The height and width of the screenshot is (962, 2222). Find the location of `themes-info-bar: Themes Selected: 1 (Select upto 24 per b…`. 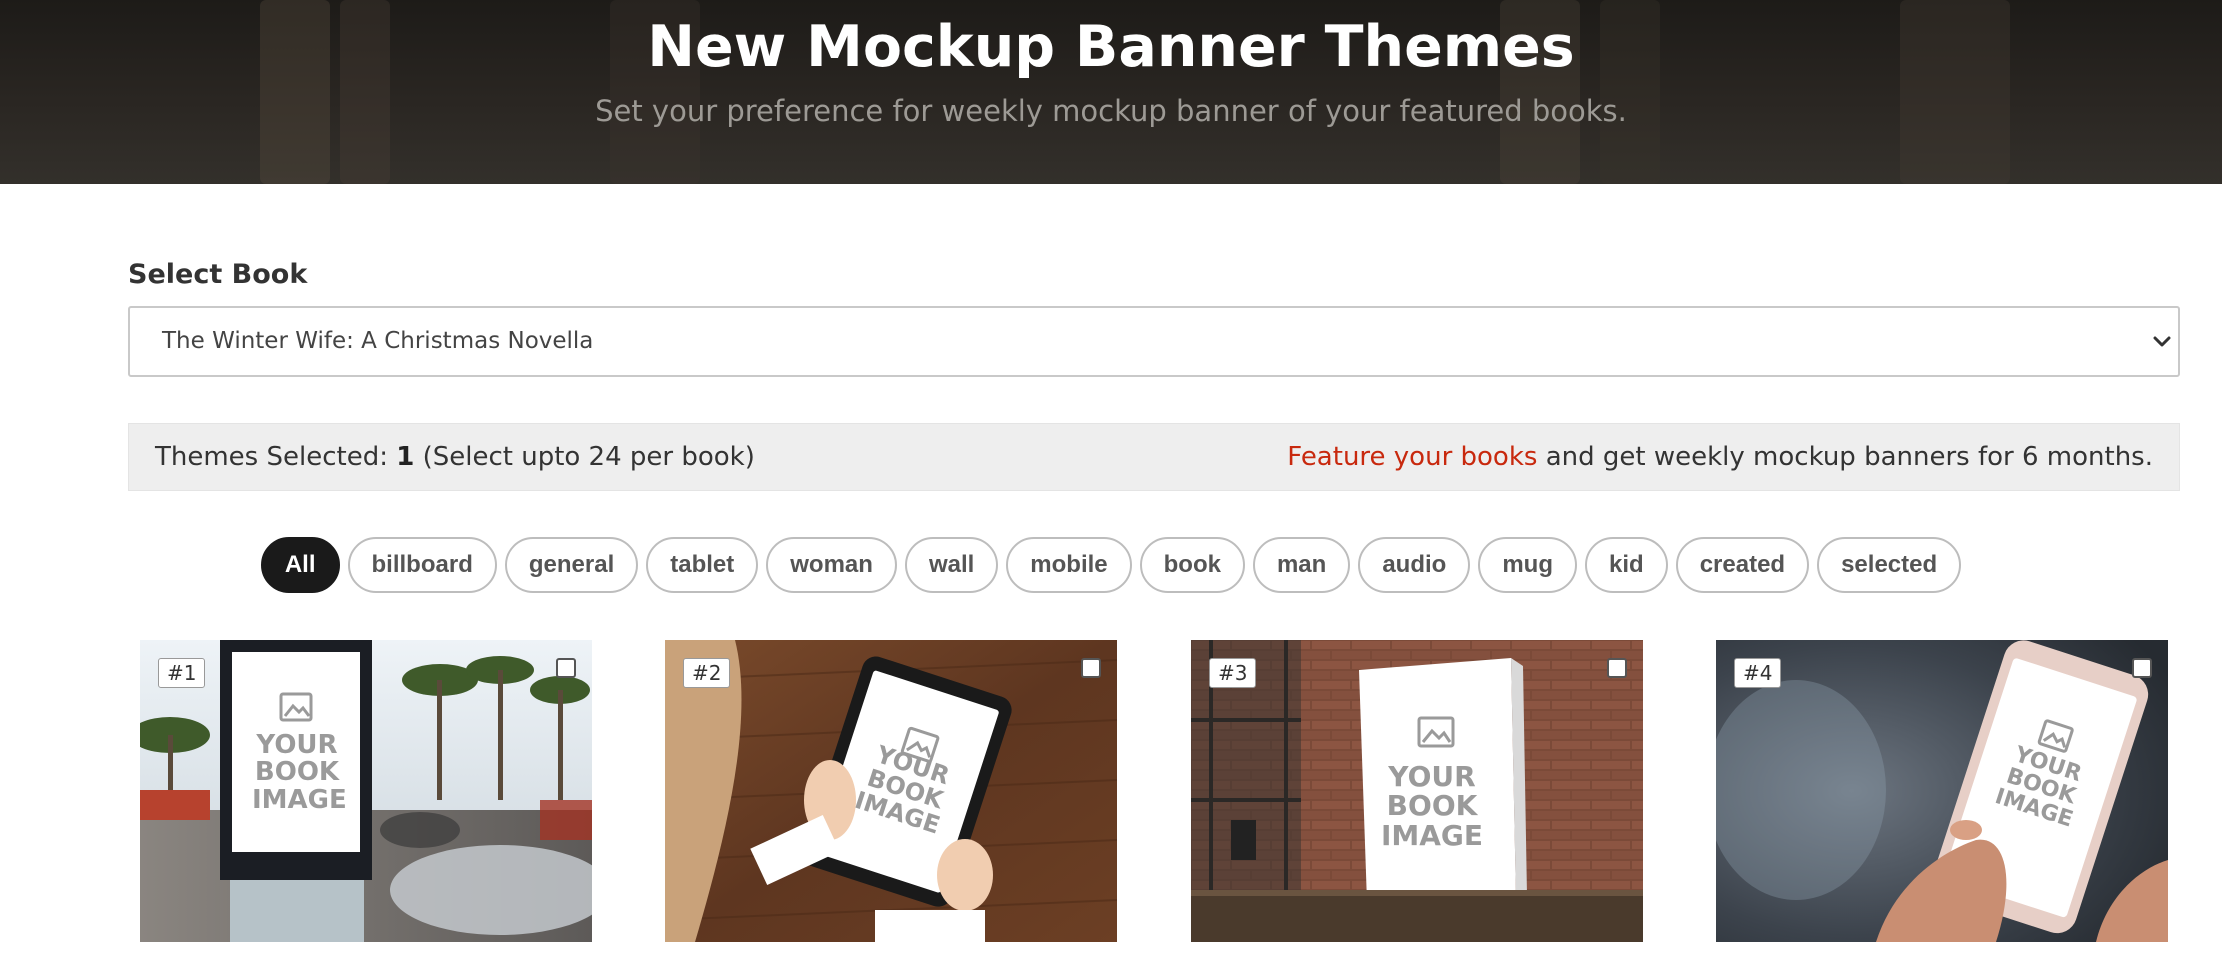

themes-info-bar: Themes Selected: 1 (Select upto 24 per b… is located at coordinates (1154, 457).